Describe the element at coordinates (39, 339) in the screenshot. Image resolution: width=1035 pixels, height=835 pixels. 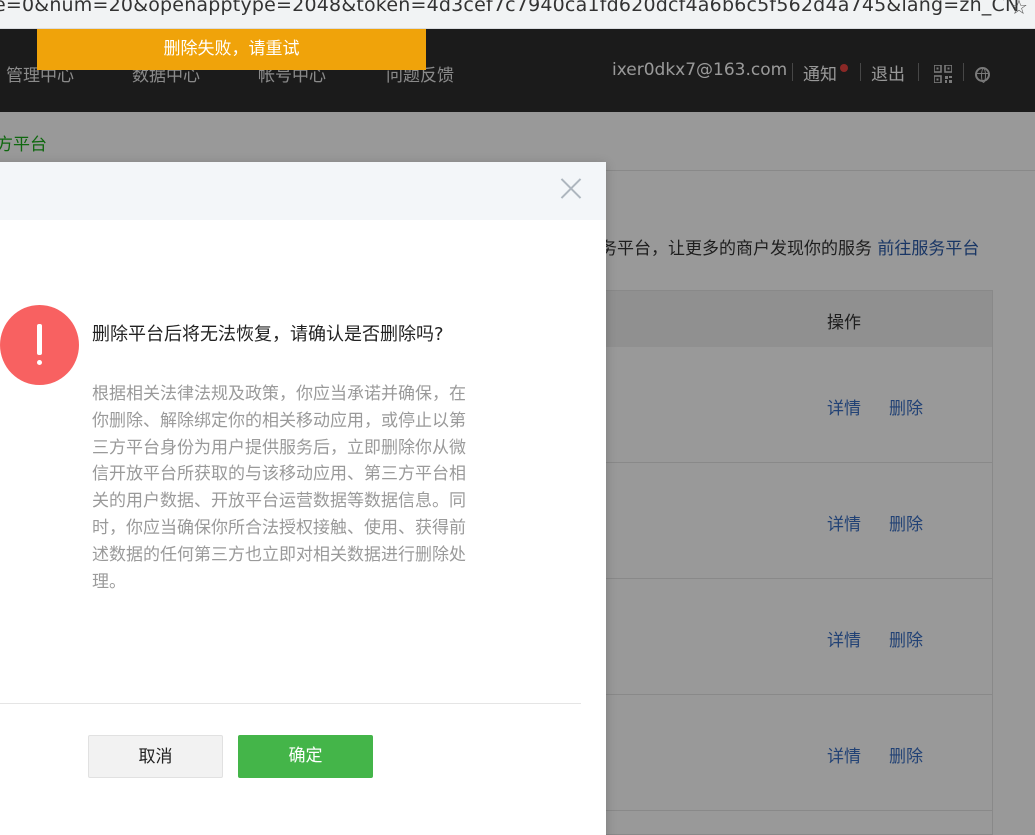
I see `warning-icon-bar` at that location.